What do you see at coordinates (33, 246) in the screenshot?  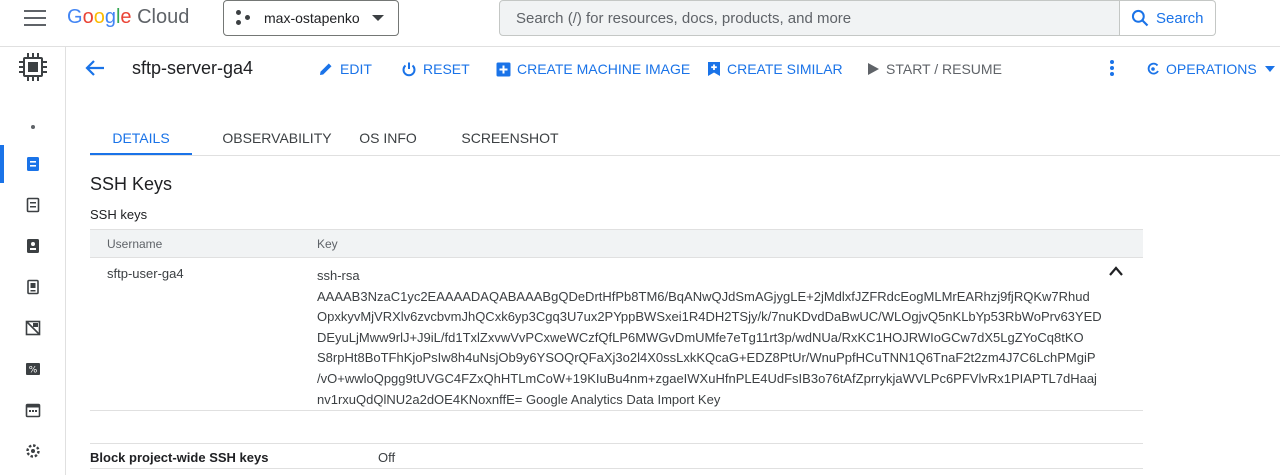 I see `rail-sole-tenant-icon` at bounding box center [33, 246].